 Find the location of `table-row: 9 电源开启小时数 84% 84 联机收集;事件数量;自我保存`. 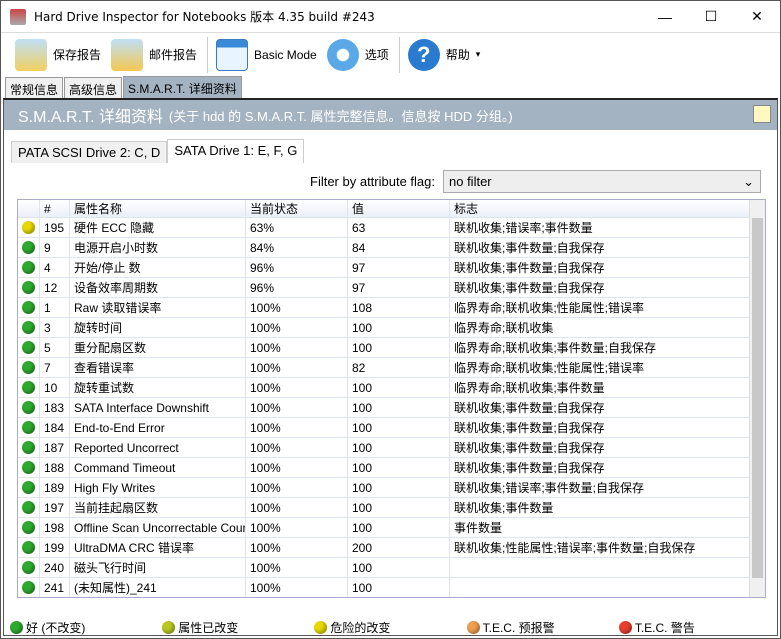

table-row: 9 电源开启小时数 84% 84 联机收集;事件数量;自我保存 is located at coordinates (391, 248).